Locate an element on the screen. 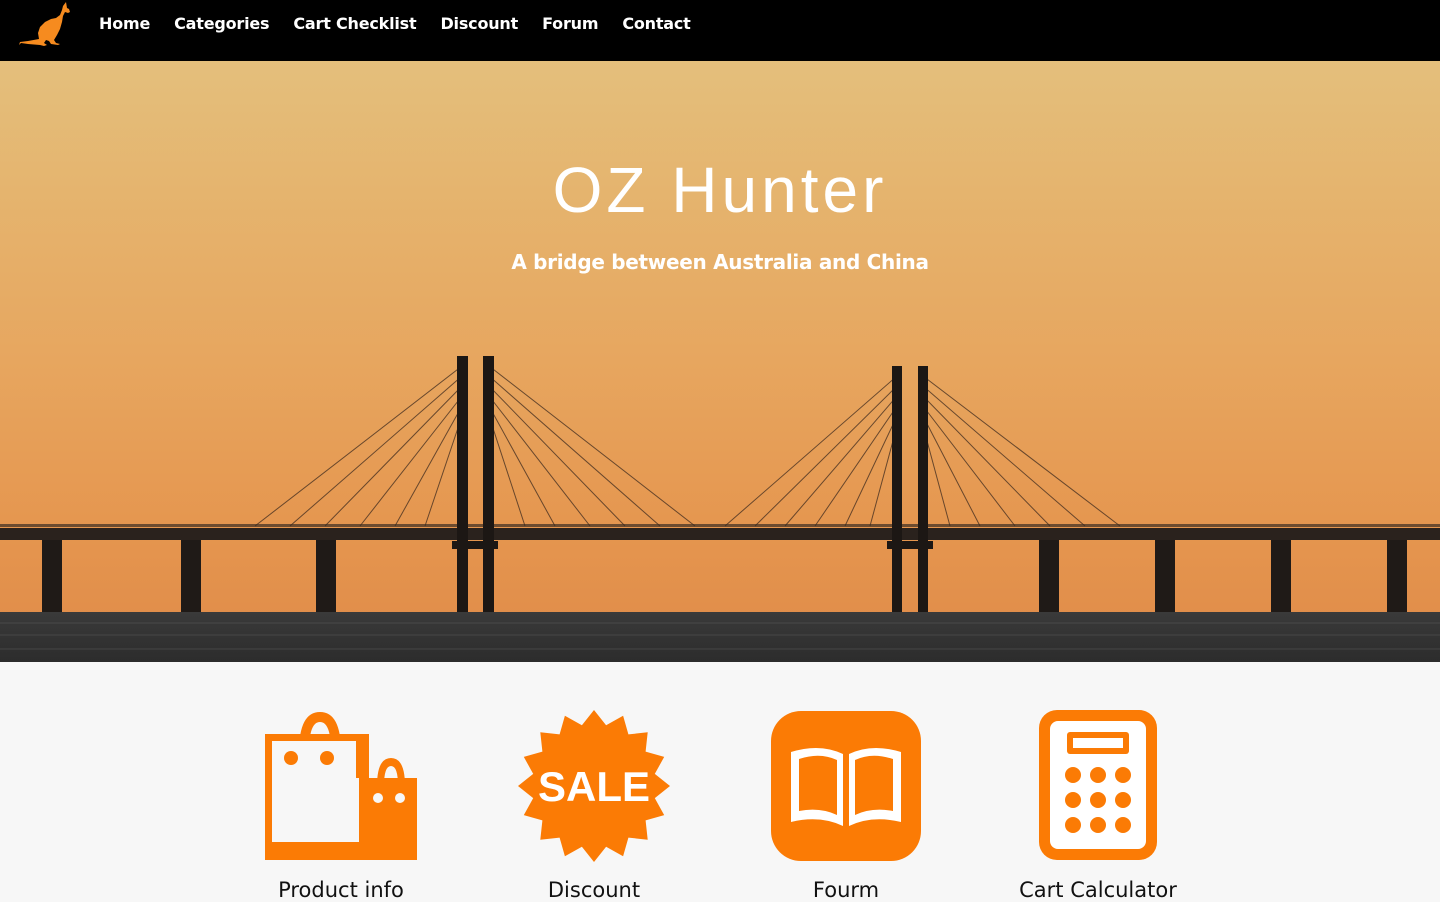  kangaroo-icon is located at coordinates (45, 25).